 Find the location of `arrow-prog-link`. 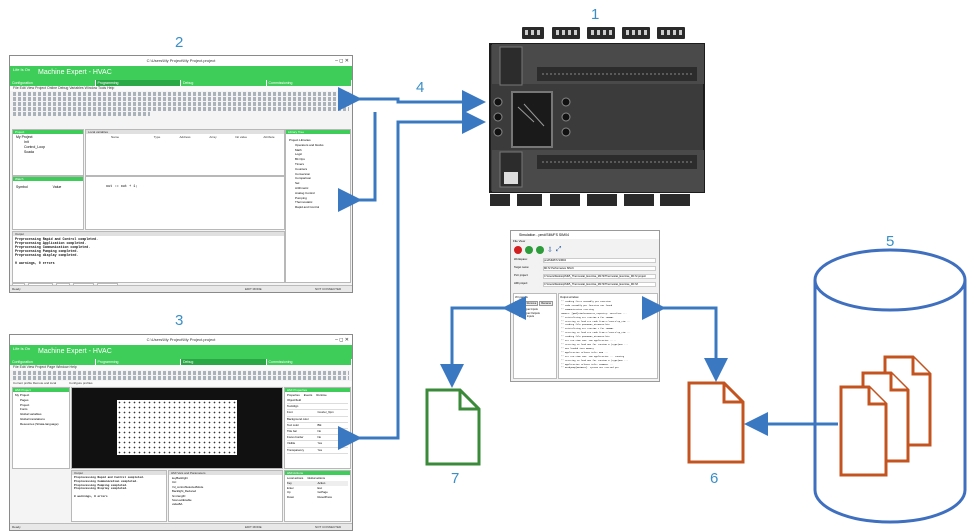

arrow-prog-link is located at coordinates (357, 162).